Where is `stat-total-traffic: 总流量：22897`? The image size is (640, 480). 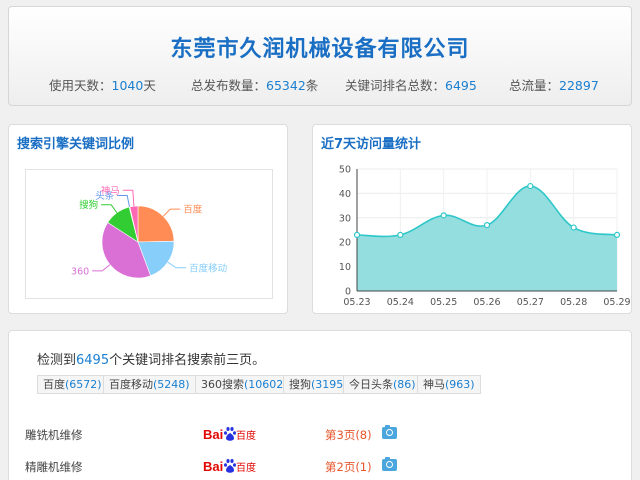 stat-total-traffic: 总流量：22897 is located at coordinates (554, 85).